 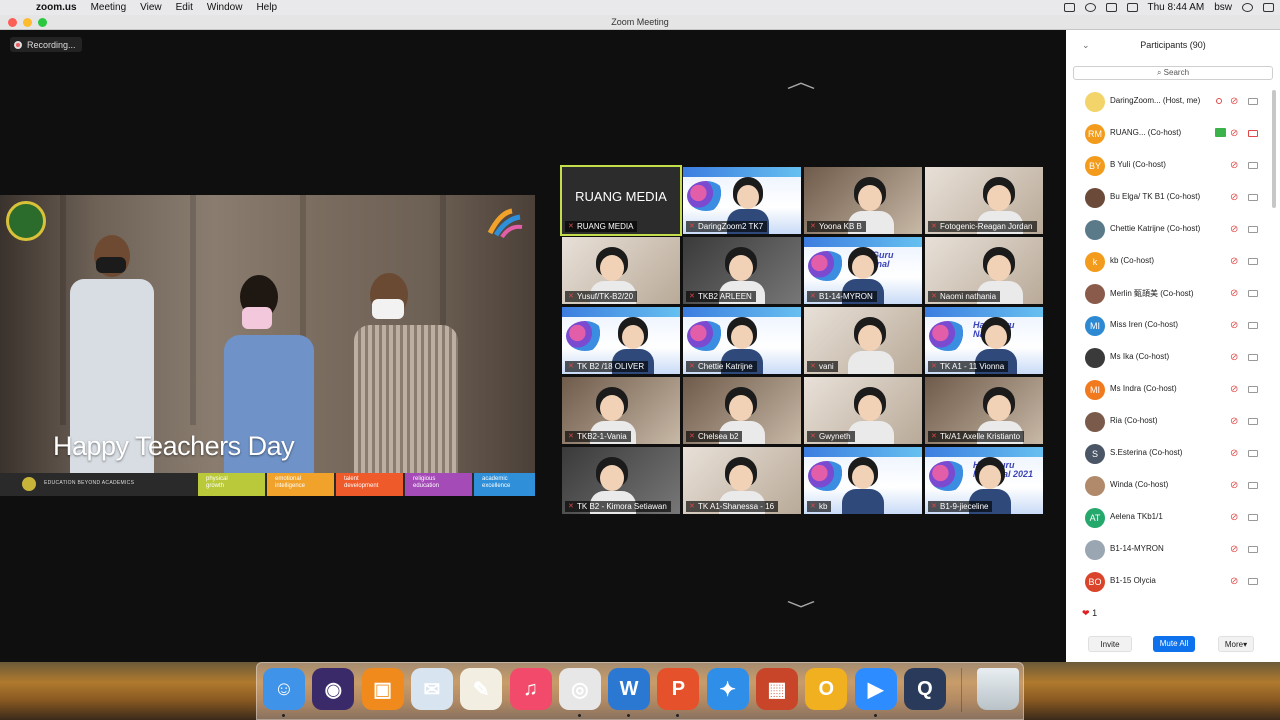 What do you see at coordinates (621, 480) in the screenshot?
I see `video-tile: ✕ TK B2 - Kimora Setiawan` at bounding box center [621, 480].